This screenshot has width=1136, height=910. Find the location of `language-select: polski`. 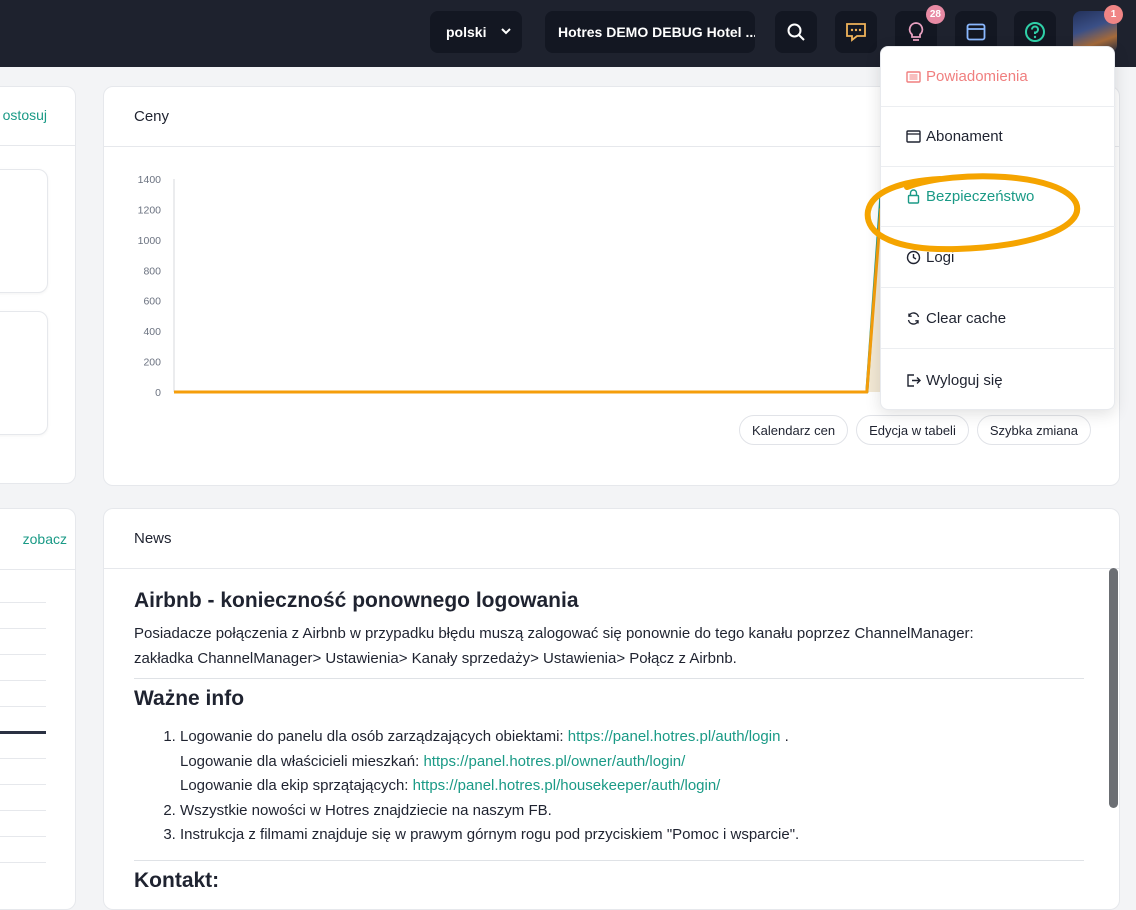

language-select: polski is located at coordinates (476, 32).